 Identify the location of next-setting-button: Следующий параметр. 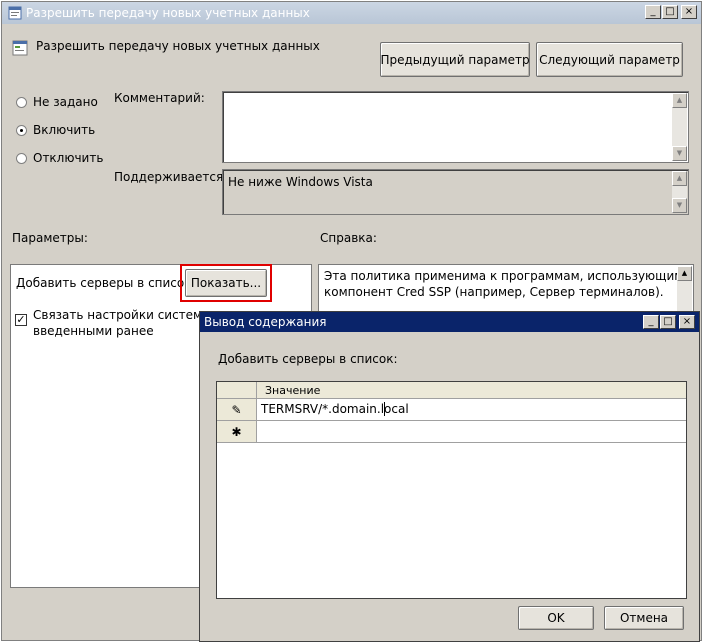
(609, 59).